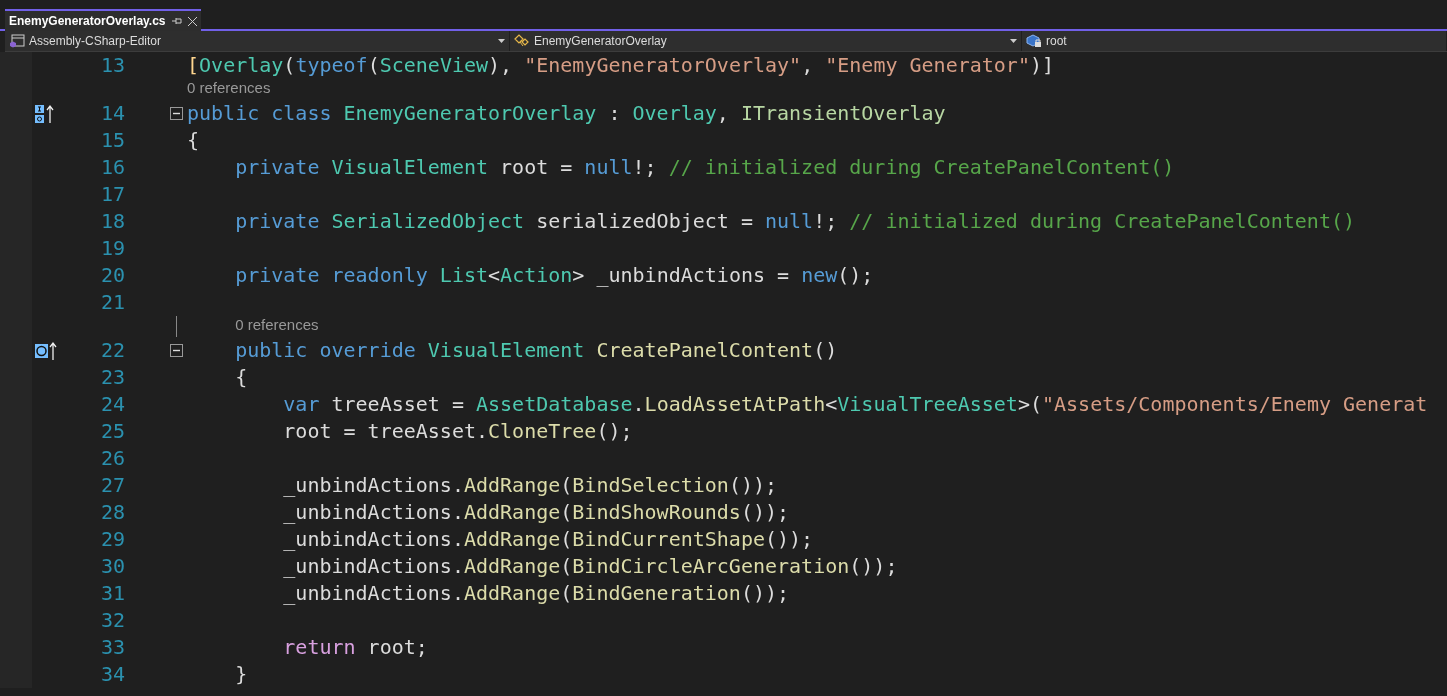 The height and width of the screenshot is (696, 1447). Describe the element at coordinates (112, 539) in the screenshot. I see `line-number: 29` at that location.